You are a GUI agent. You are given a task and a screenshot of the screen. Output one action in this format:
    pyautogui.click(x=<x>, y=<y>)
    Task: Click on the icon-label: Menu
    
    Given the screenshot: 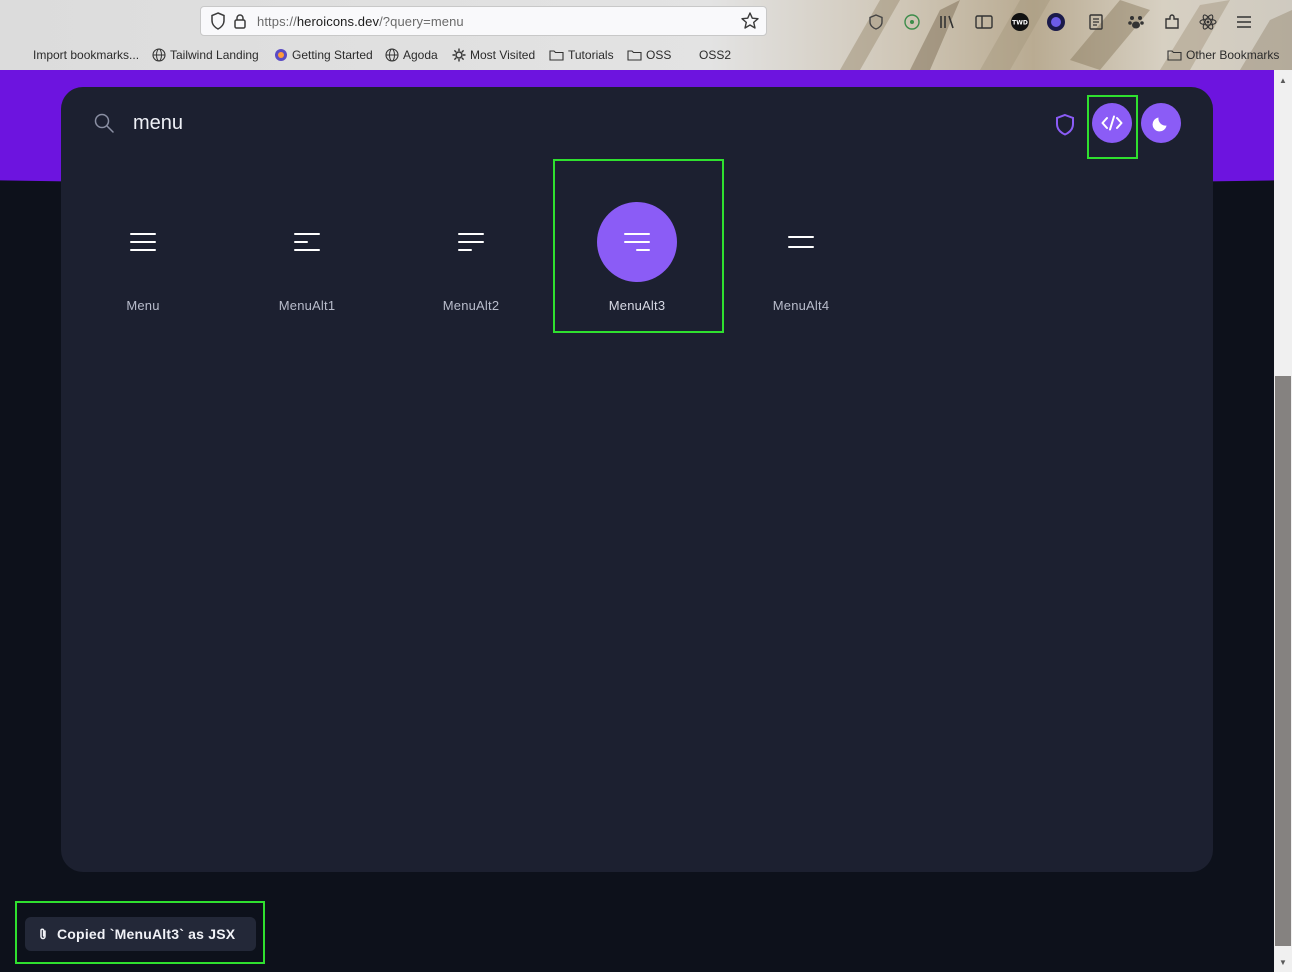 What is the action you would take?
    pyautogui.click(x=143, y=305)
    